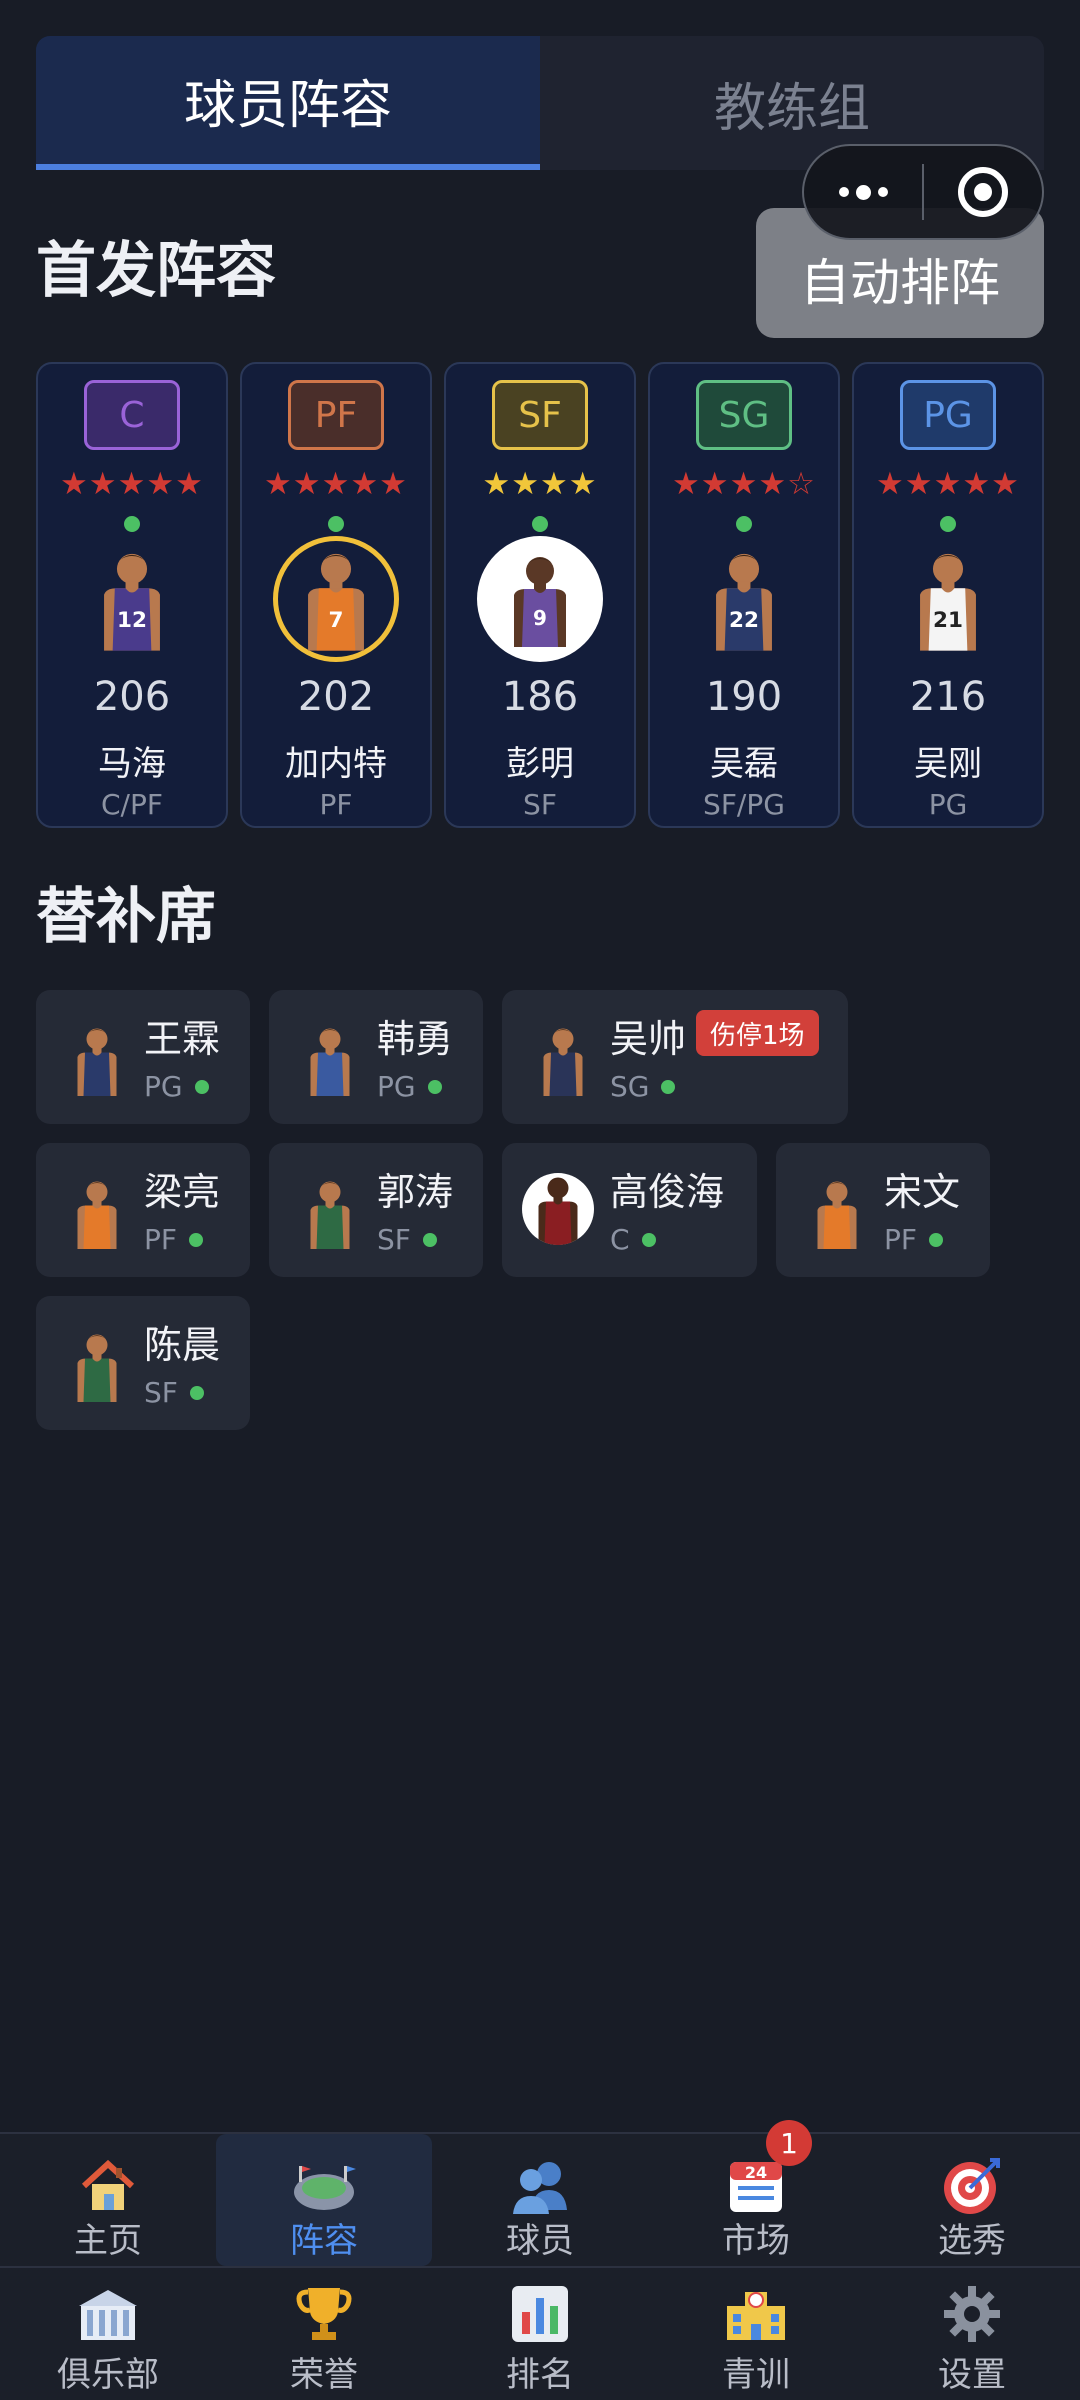 The height and width of the screenshot is (2400, 1080). What do you see at coordinates (324, 2186) in the screenshot?
I see `stadium-icon` at bounding box center [324, 2186].